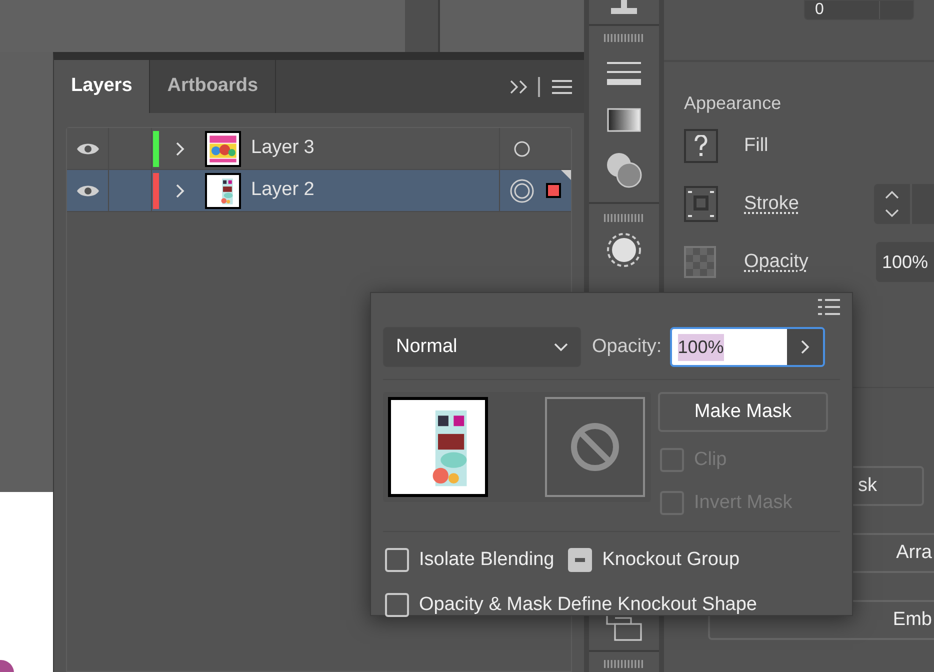 Image resolution: width=934 pixels, height=672 pixels. What do you see at coordinates (553, 190) in the screenshot?
I see `selection-square-icon` at bounding box center [553, 190].